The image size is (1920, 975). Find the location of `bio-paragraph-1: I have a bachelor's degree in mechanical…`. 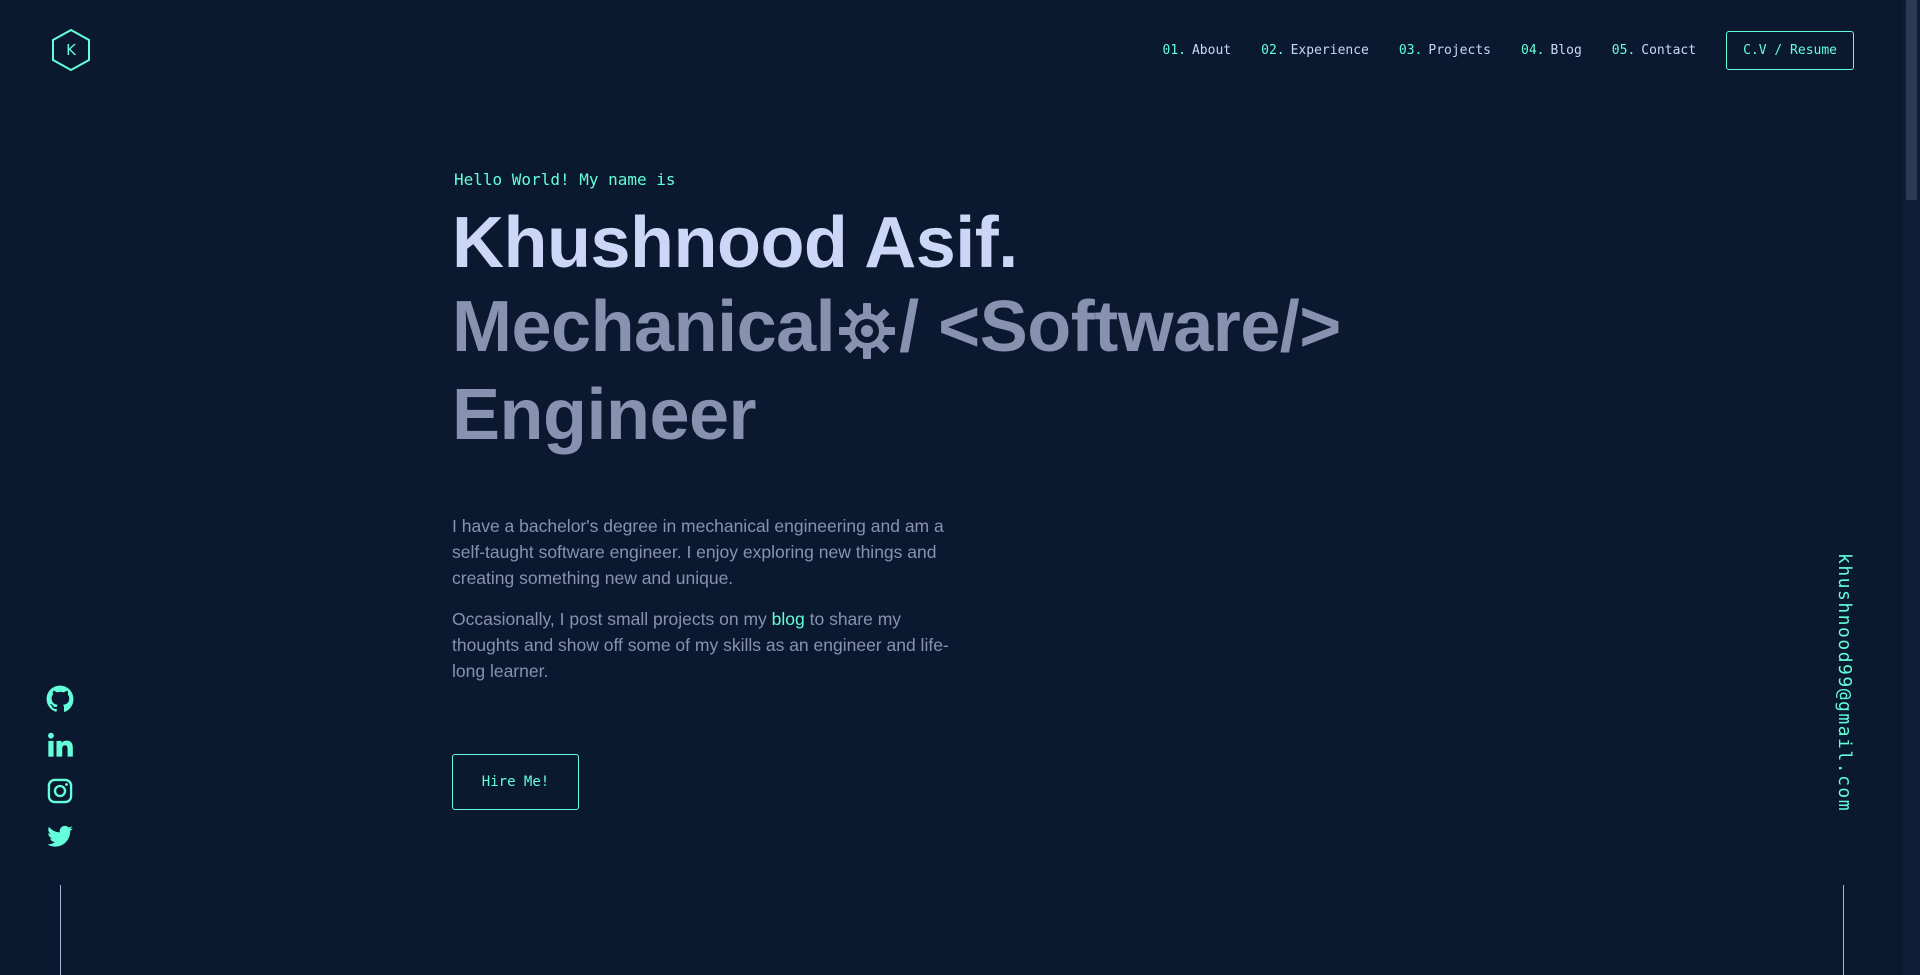

bio-paragraph-1: I have a bachelor's degree in mechanical… is located at coordinates (698, 552).